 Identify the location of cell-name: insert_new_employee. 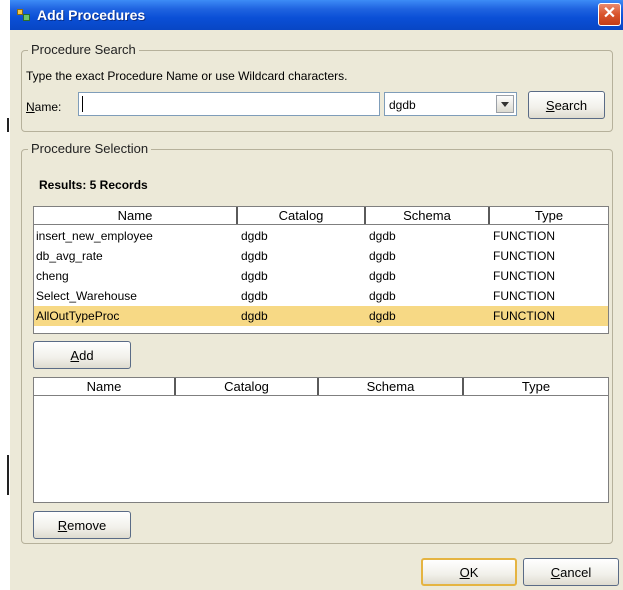
(94, 236).